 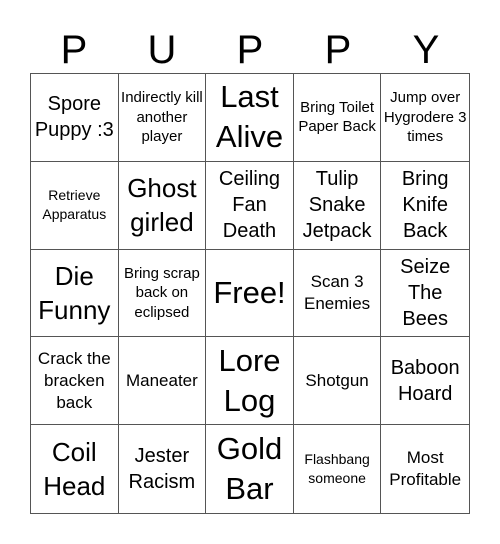 I want to click on bingo-cell: Bring Knife Back, so click(x=425, y=206).